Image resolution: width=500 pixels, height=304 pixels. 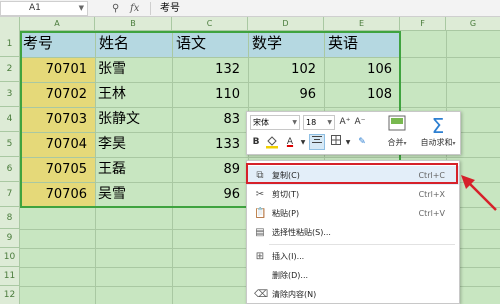 I want to click on column-header-b: B, so click(x=133, y=24).